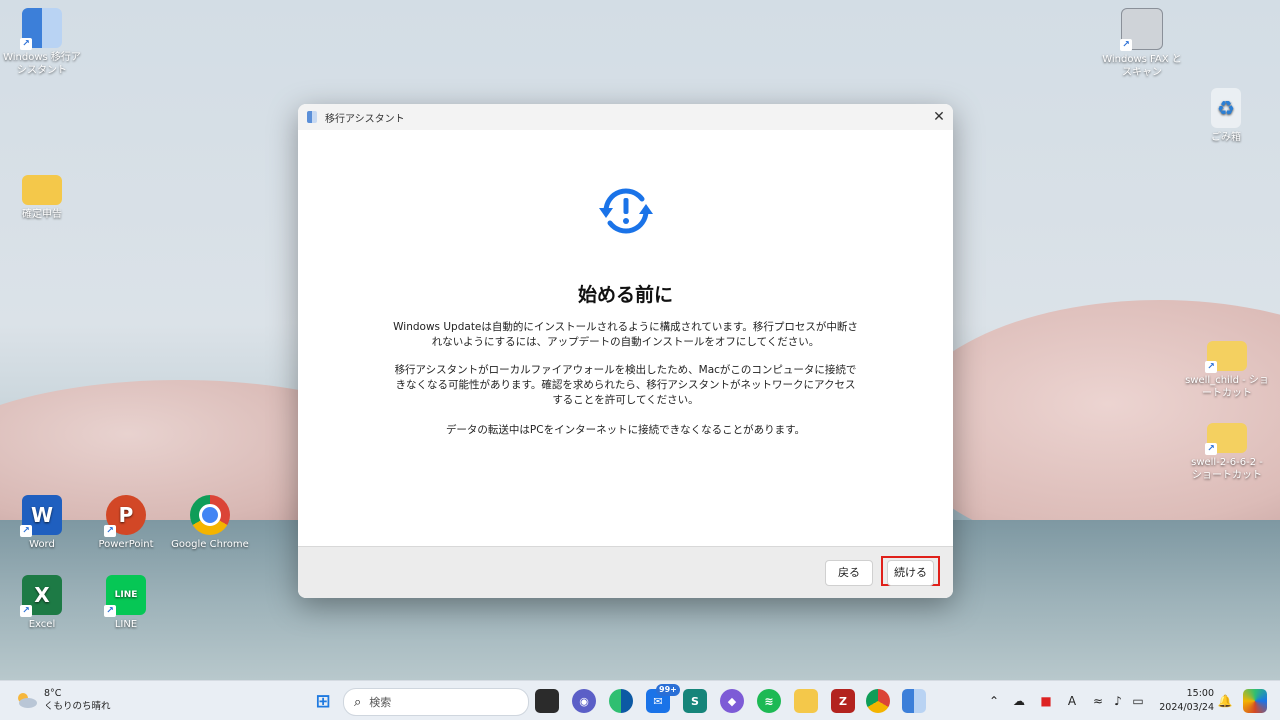 The image size is (1280, 720). What do you see at coordinates (1227, 469) in the screenshot?
I see `desktop-icon-label: swell-2-6-6-2 - ショートカット` at bounding box center [1227, 469].